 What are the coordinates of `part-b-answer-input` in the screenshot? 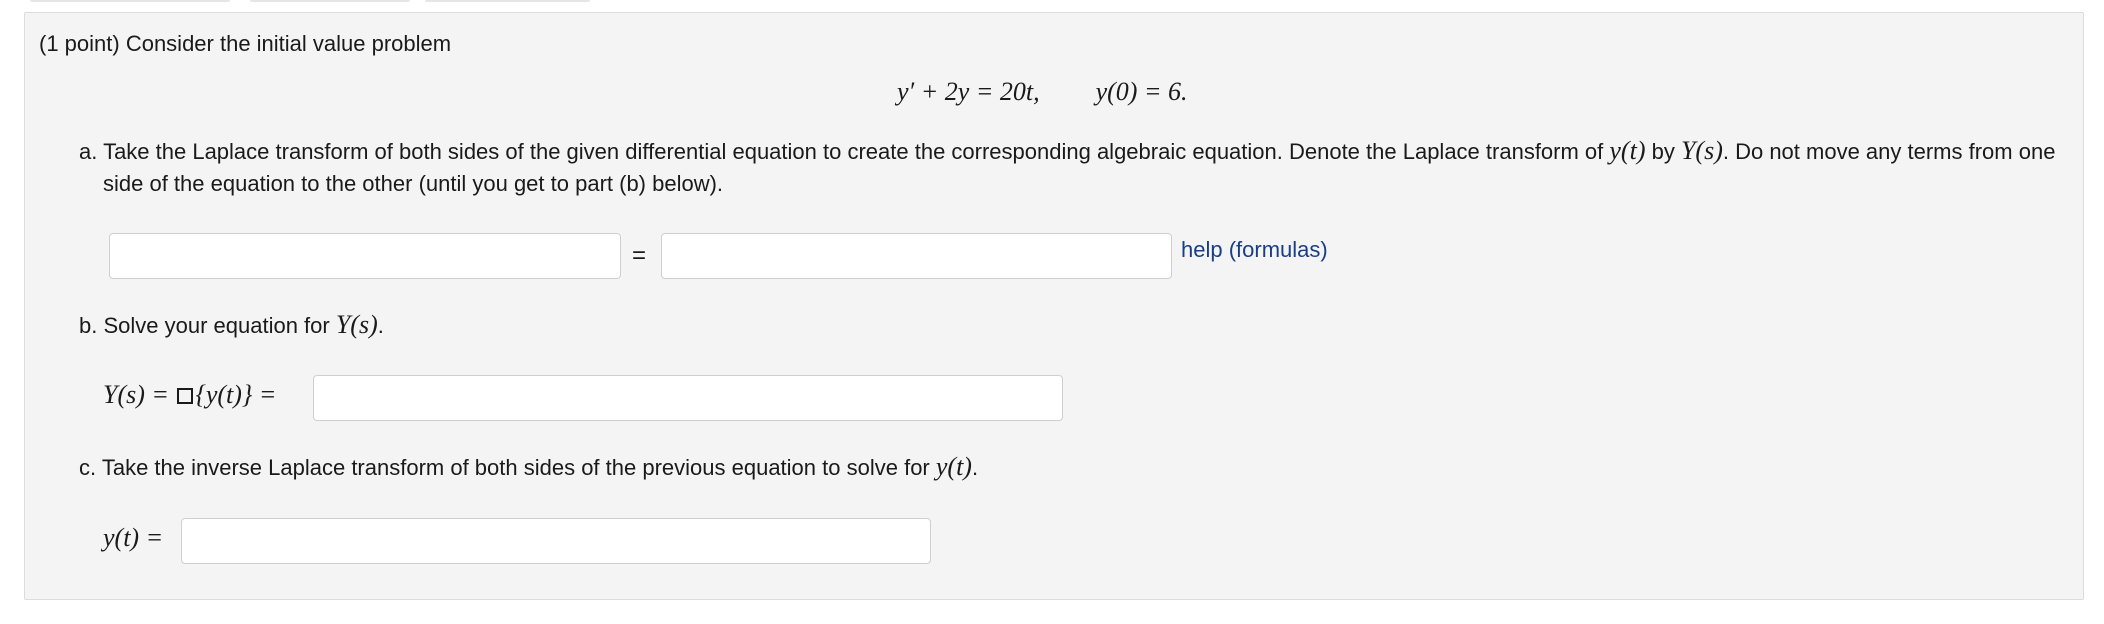 It's located at (688, 398).